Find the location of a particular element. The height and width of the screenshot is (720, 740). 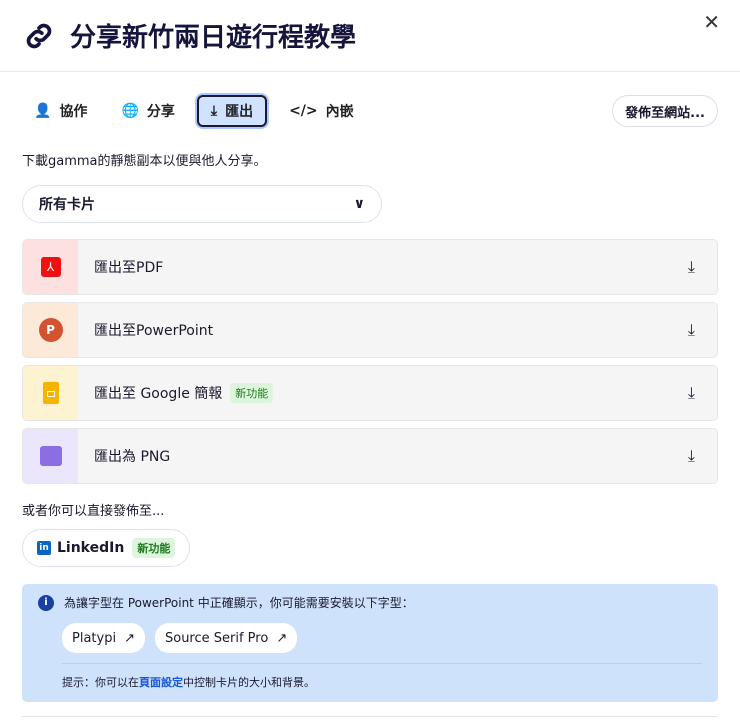

export-png-row: 匯出為 PNG ⤓ is located at coordinates (370, 456).